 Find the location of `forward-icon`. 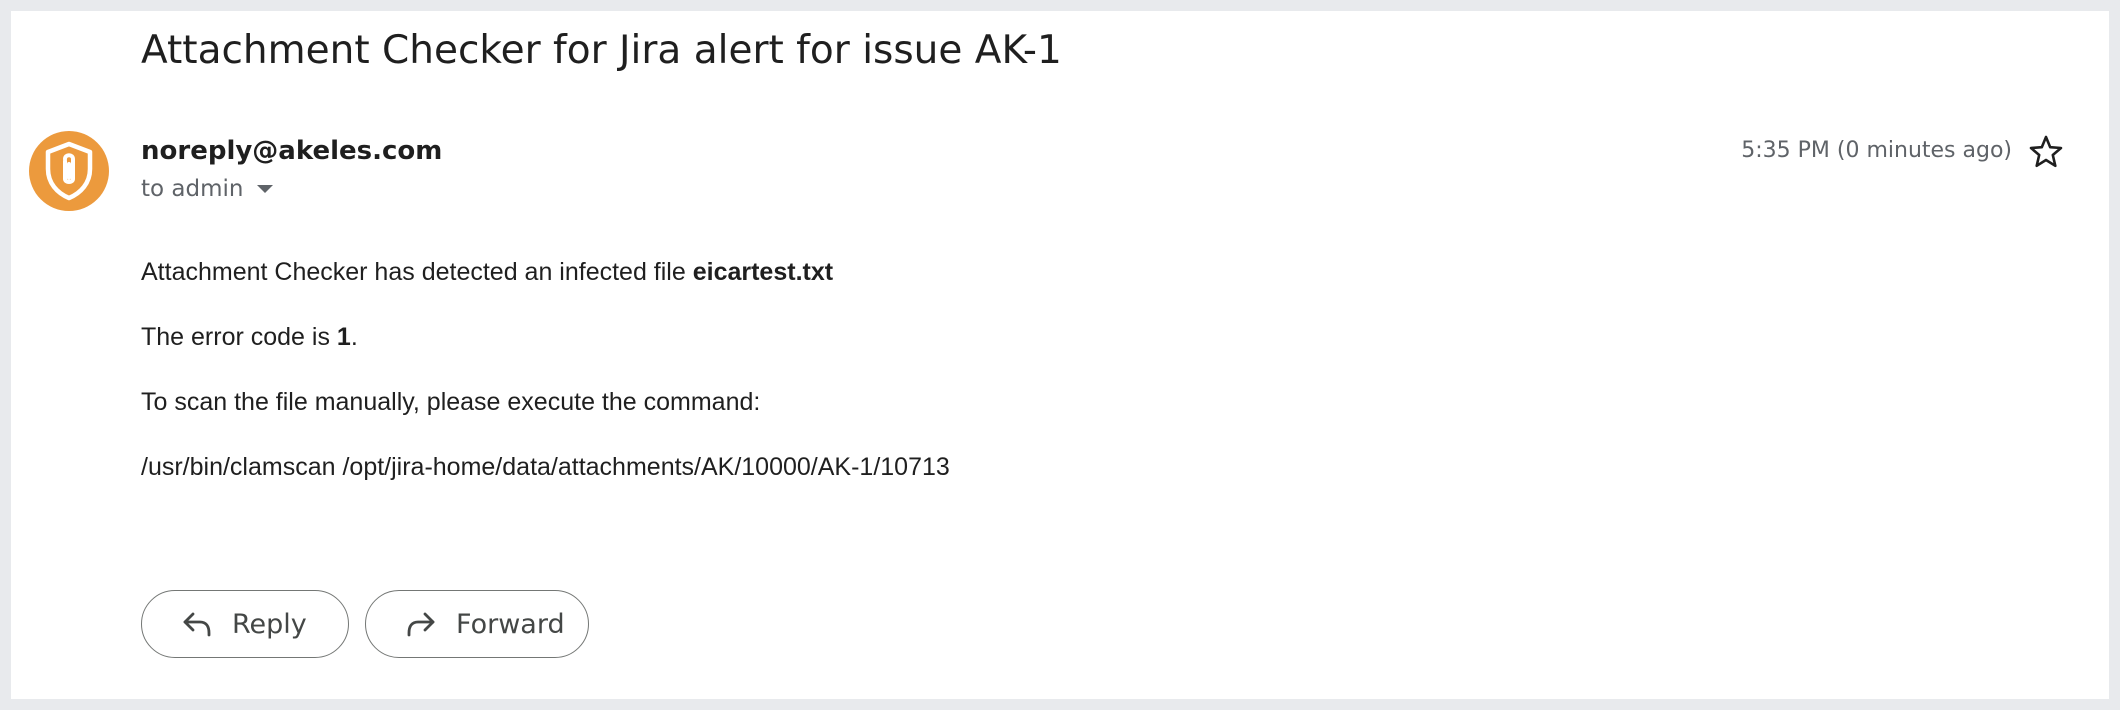

forward-icon is located at coordinates (421, 624).